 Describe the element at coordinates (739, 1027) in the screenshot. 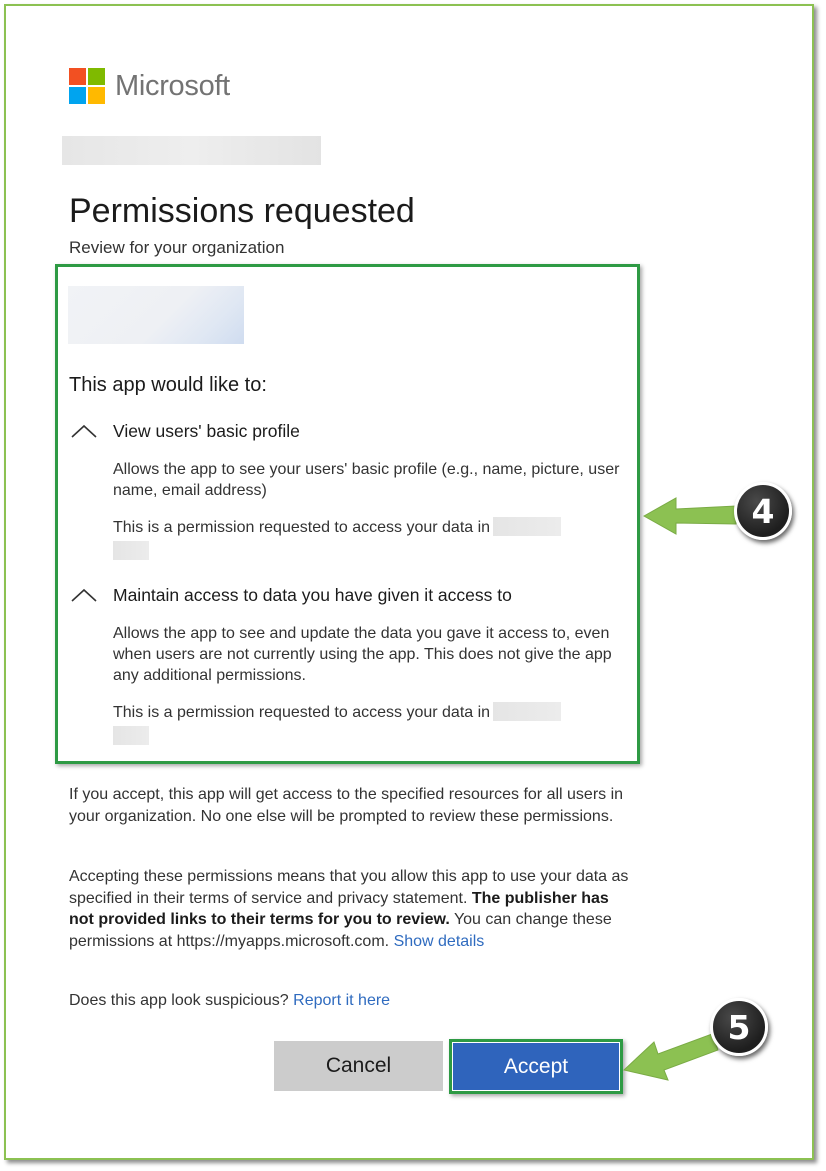

I see `step-badge: 5` at that location.